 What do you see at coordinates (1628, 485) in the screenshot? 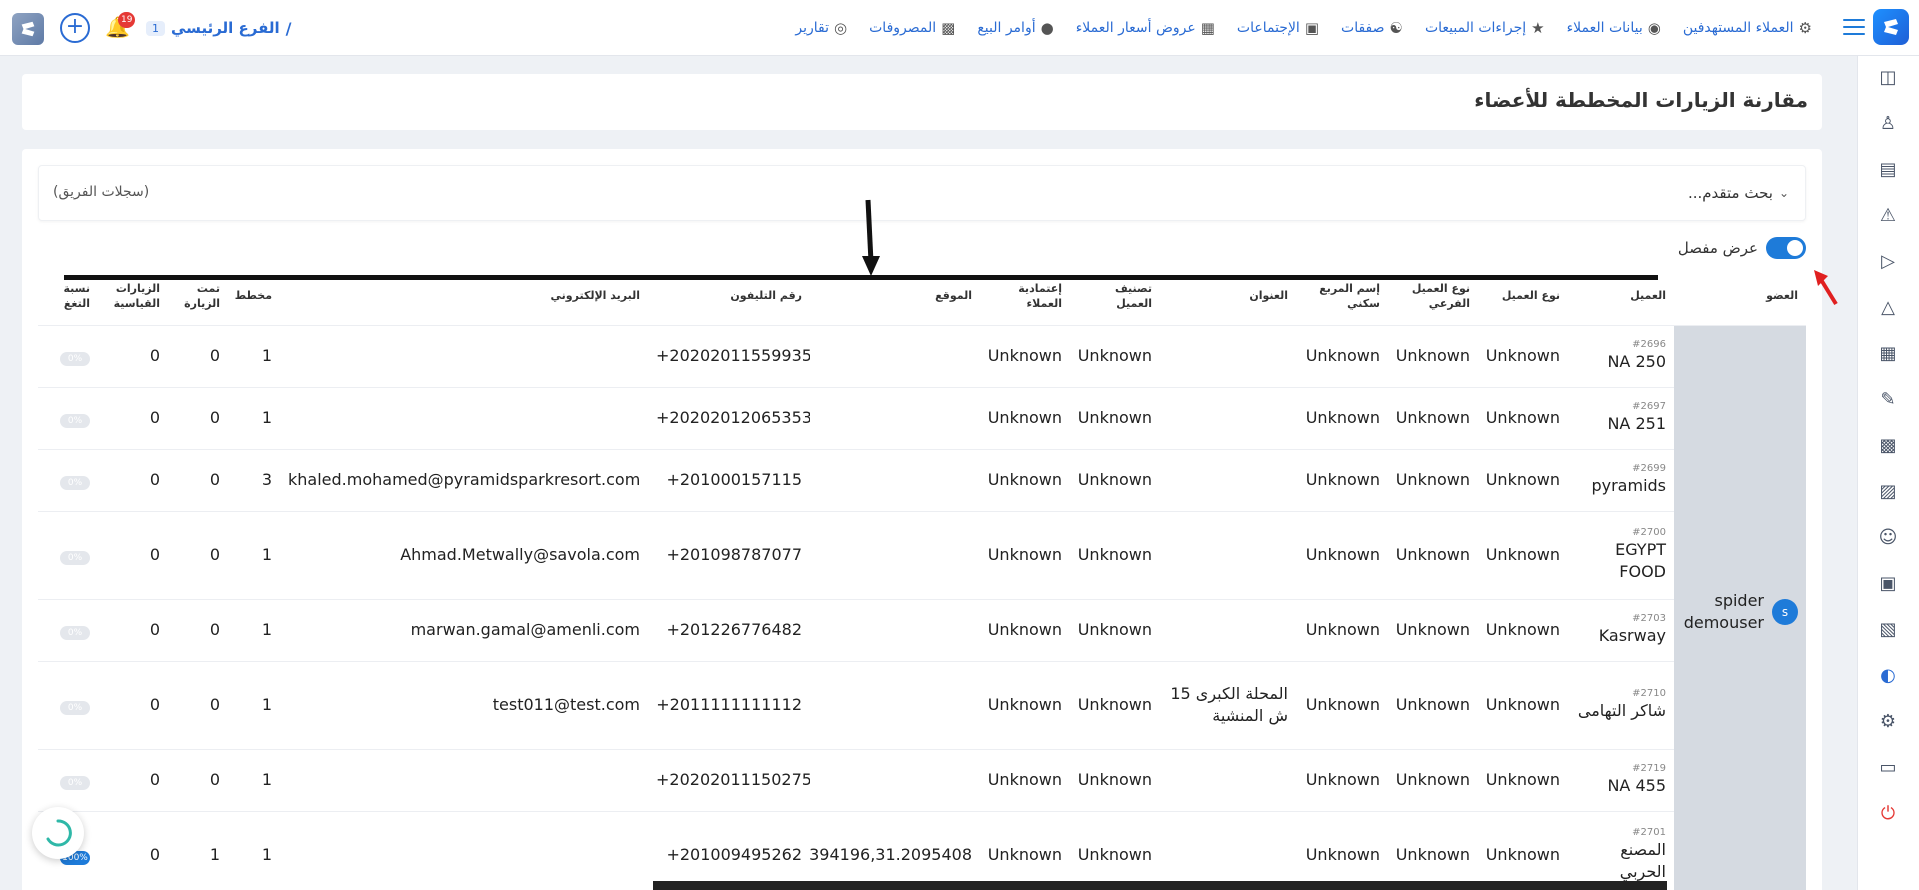
I see `customer-name: pyramids` at bounding box center [1628, 485].